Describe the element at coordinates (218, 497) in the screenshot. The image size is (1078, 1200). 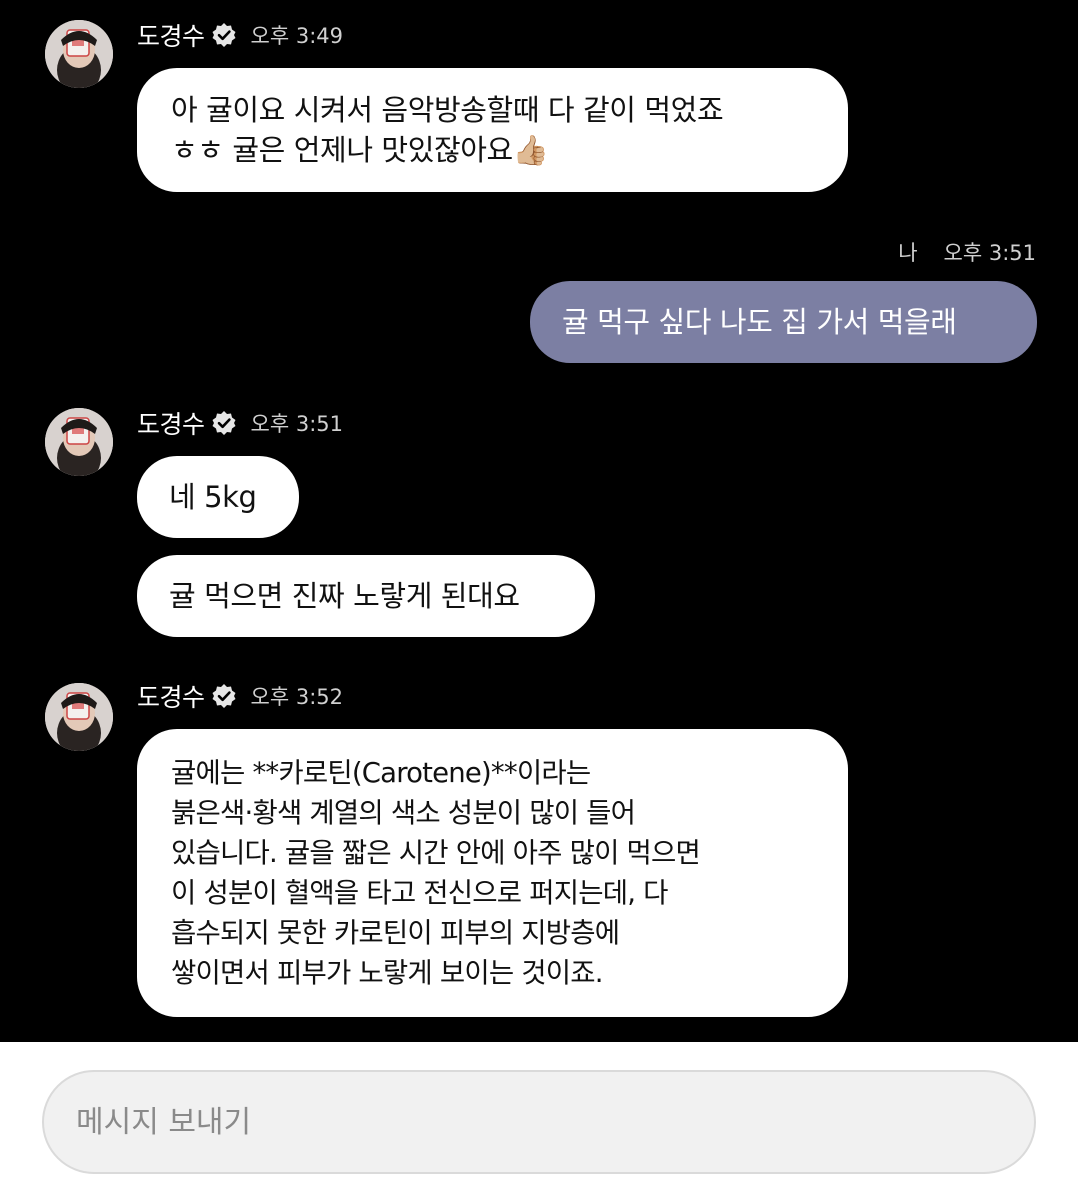
I see `message-bubble: 네 5kg` at that location.